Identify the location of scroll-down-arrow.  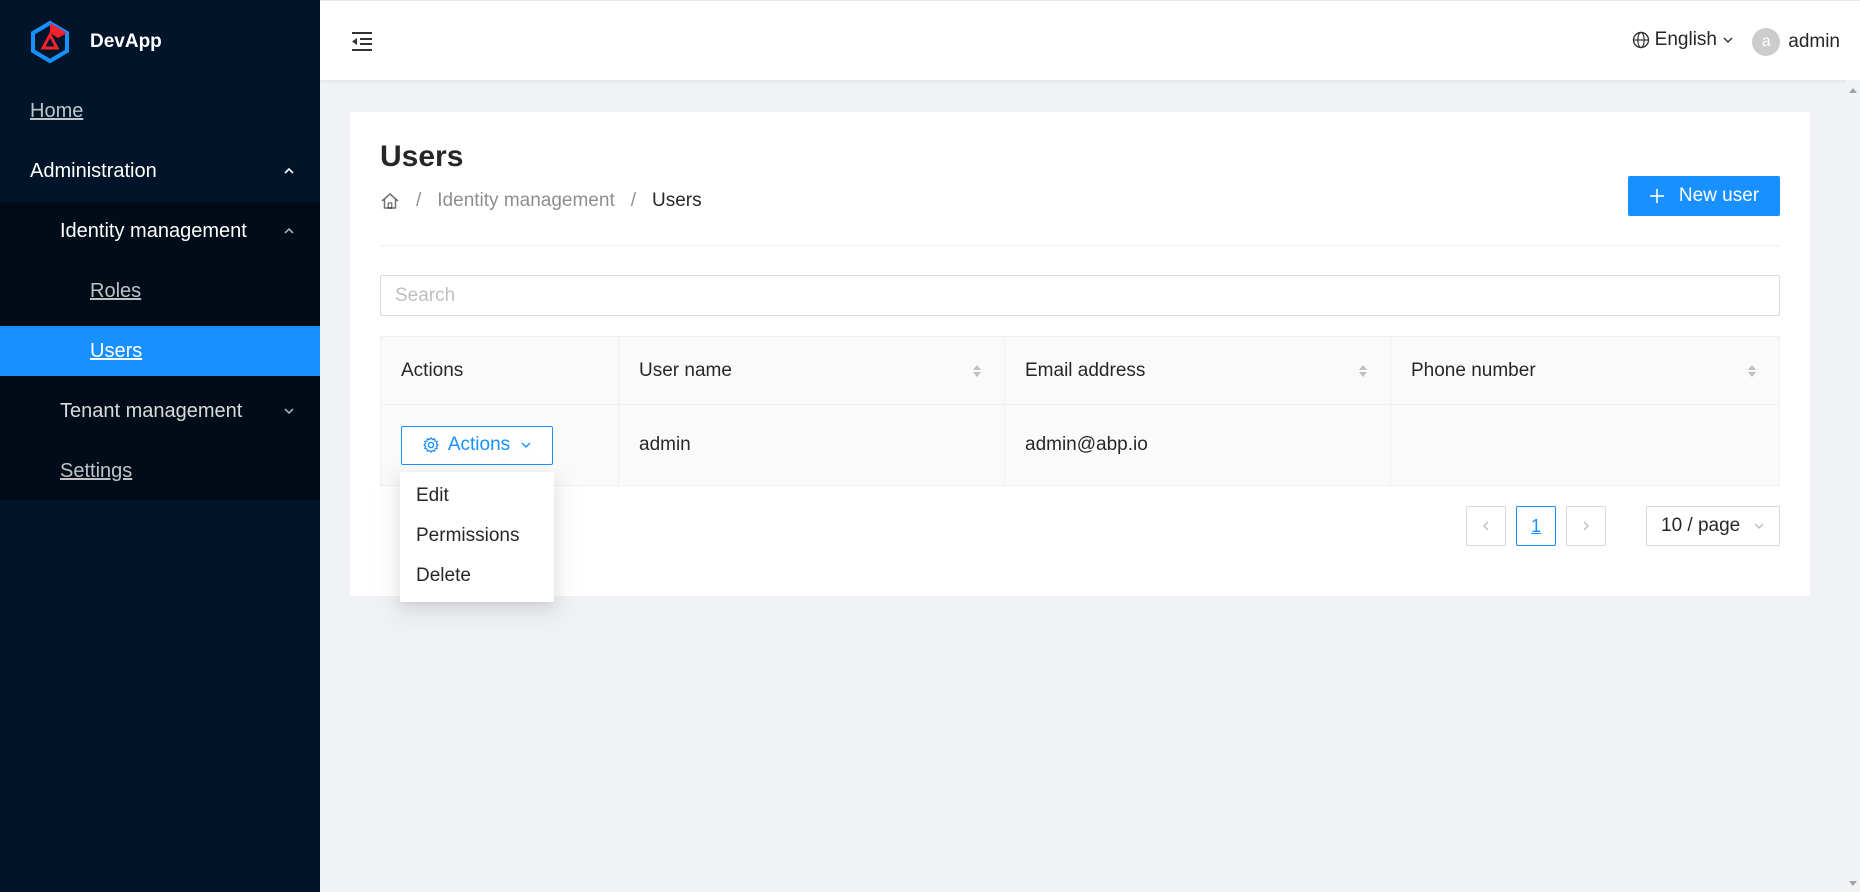
(1853, 883).